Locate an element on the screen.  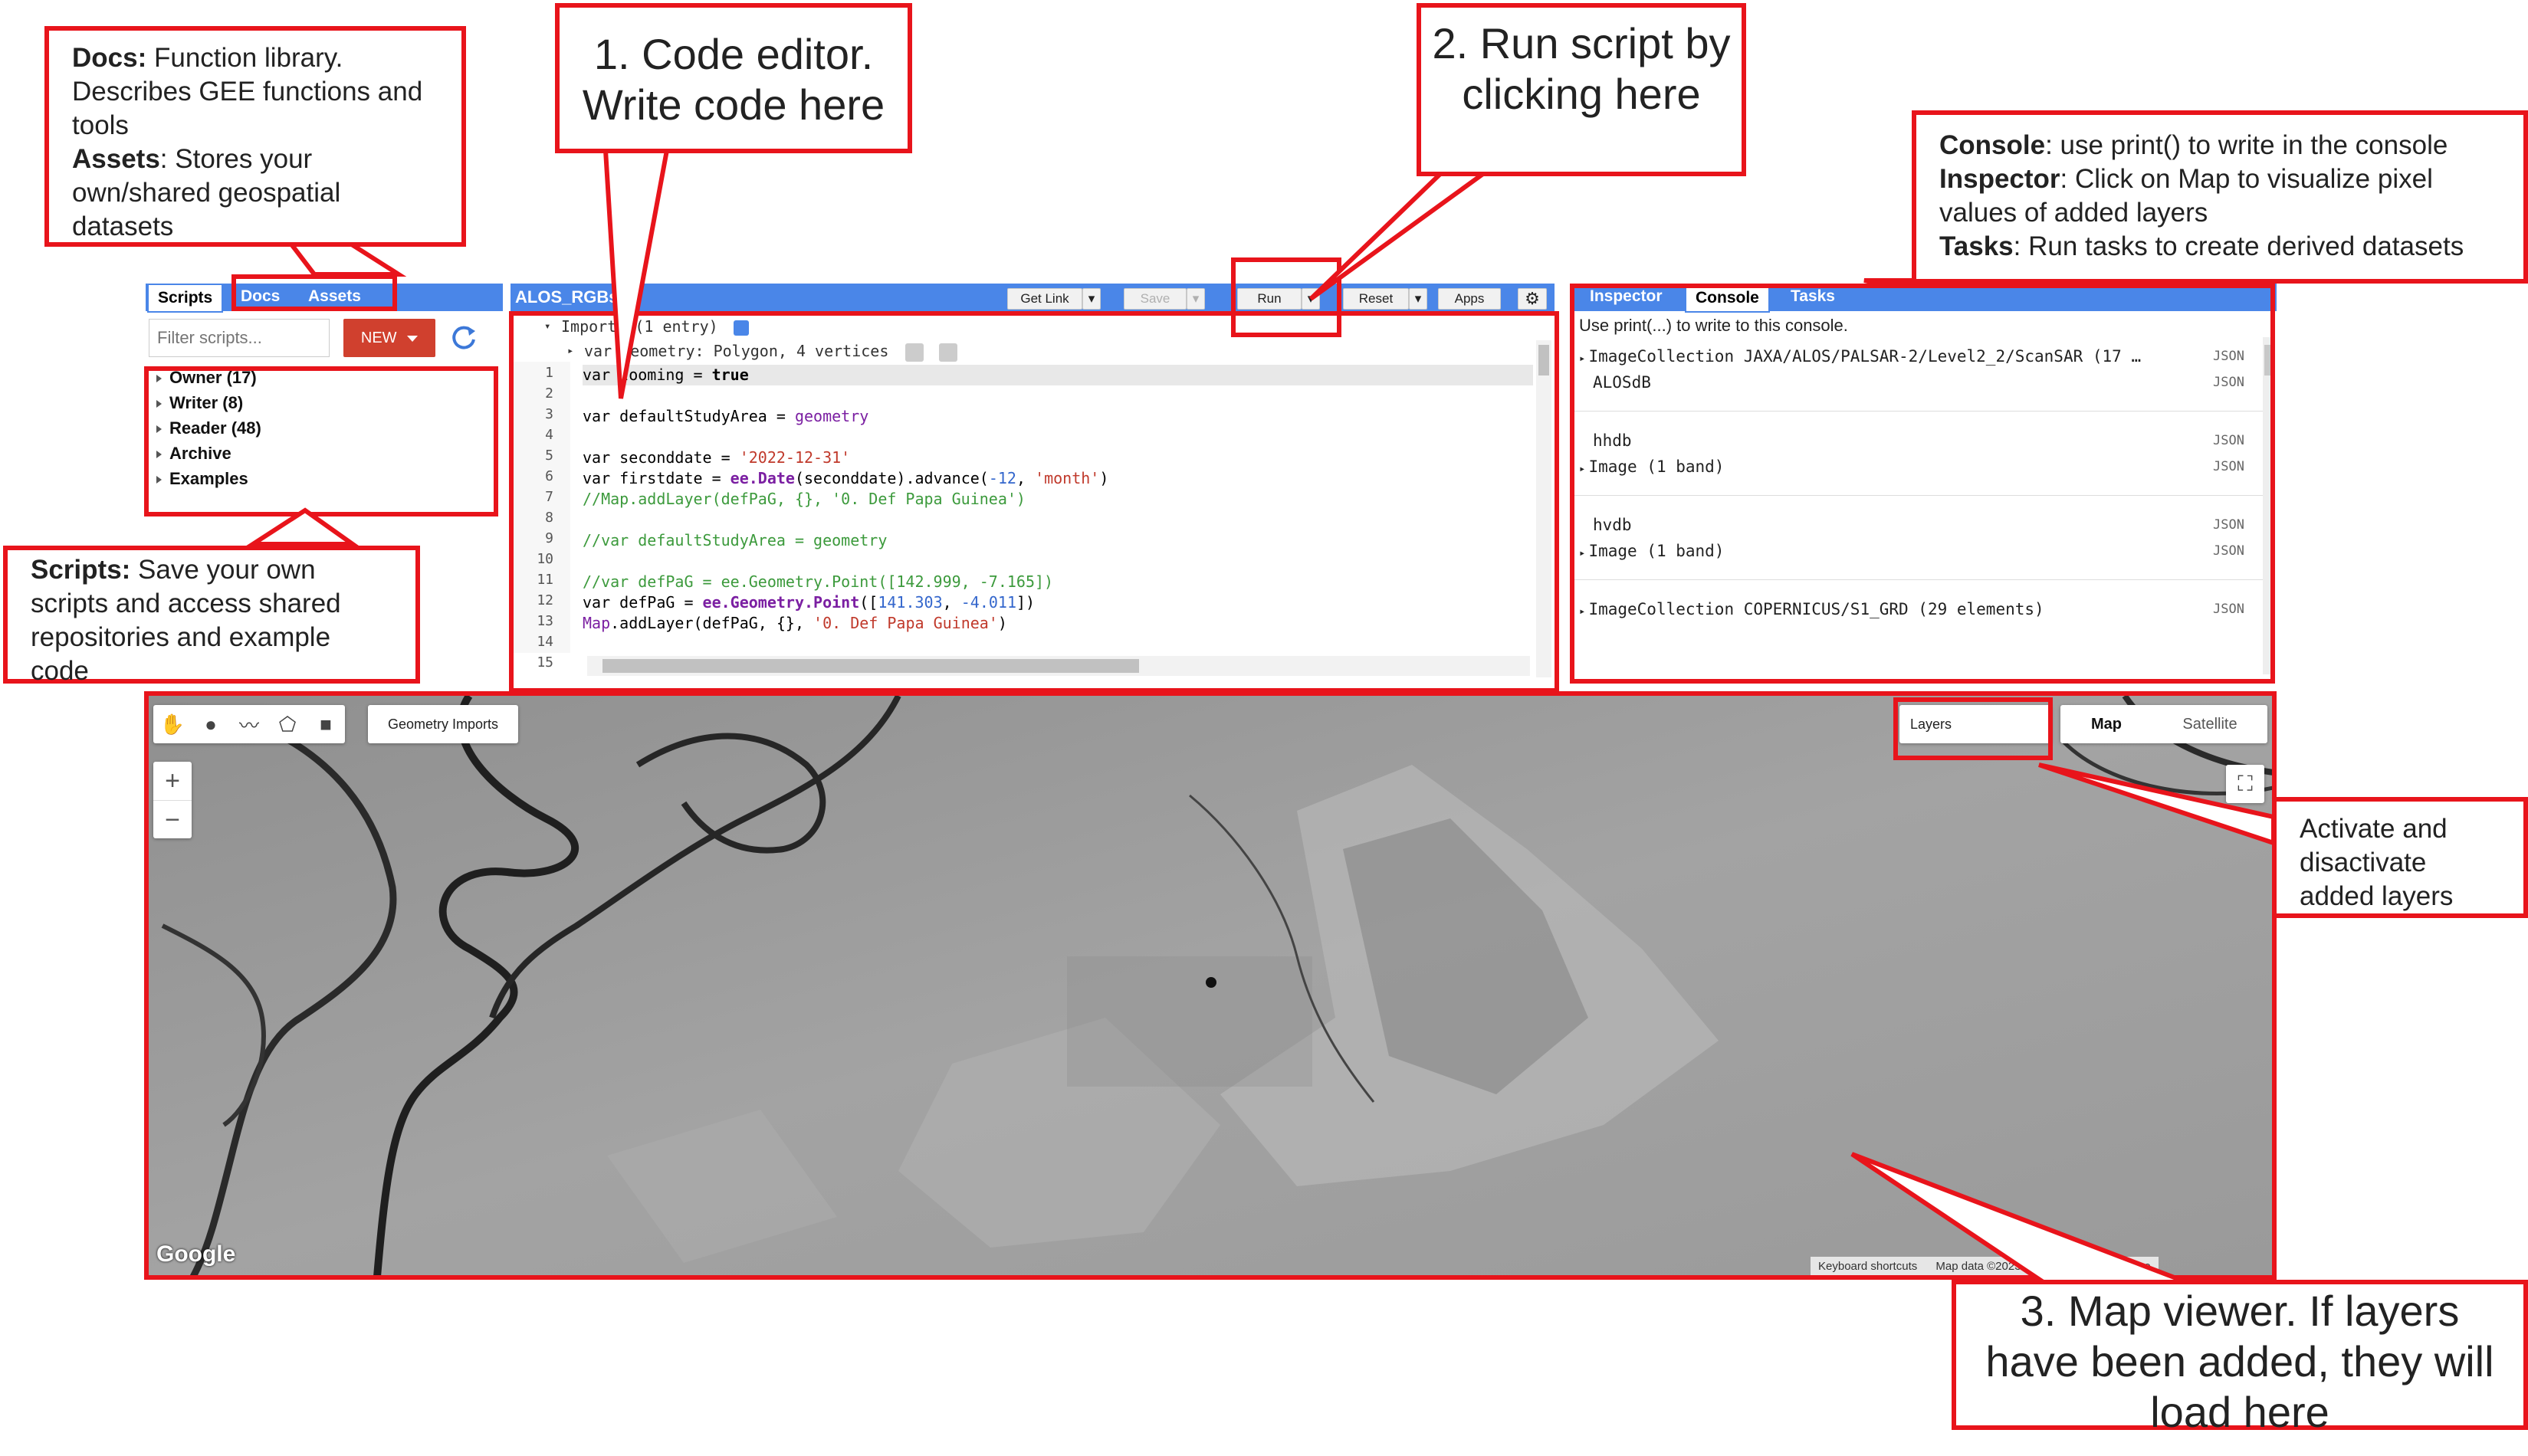
highlight-run-button is located at coordinates (1286, 297).